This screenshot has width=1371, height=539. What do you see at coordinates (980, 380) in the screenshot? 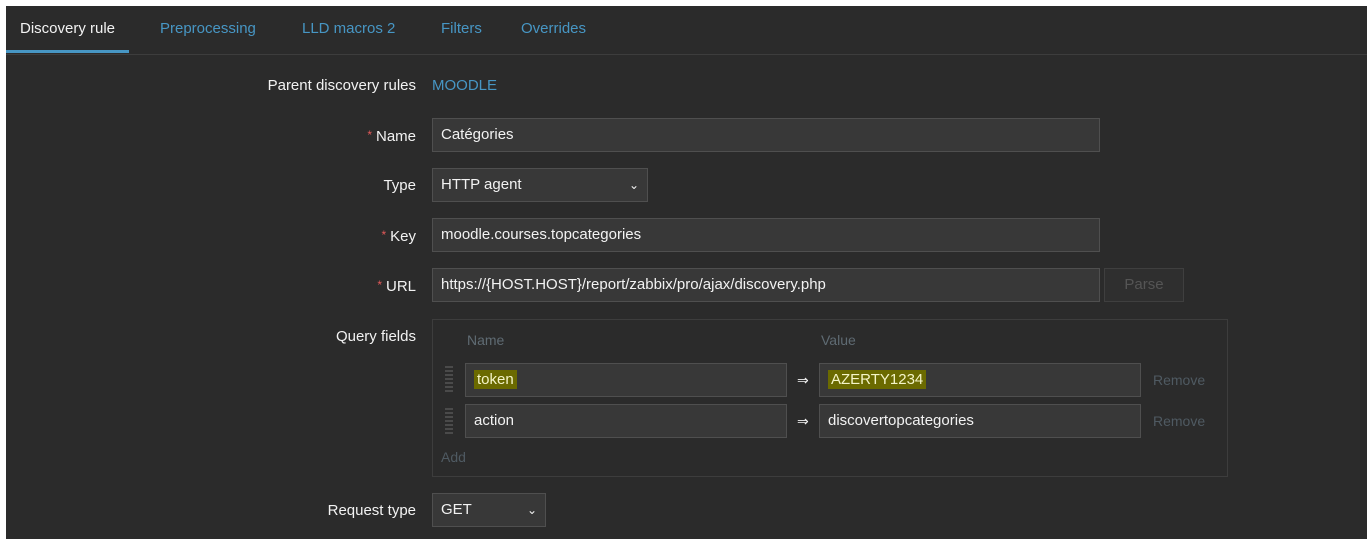
I see `query-value-input: AZERTY1234` at bounding box center [980, 380].